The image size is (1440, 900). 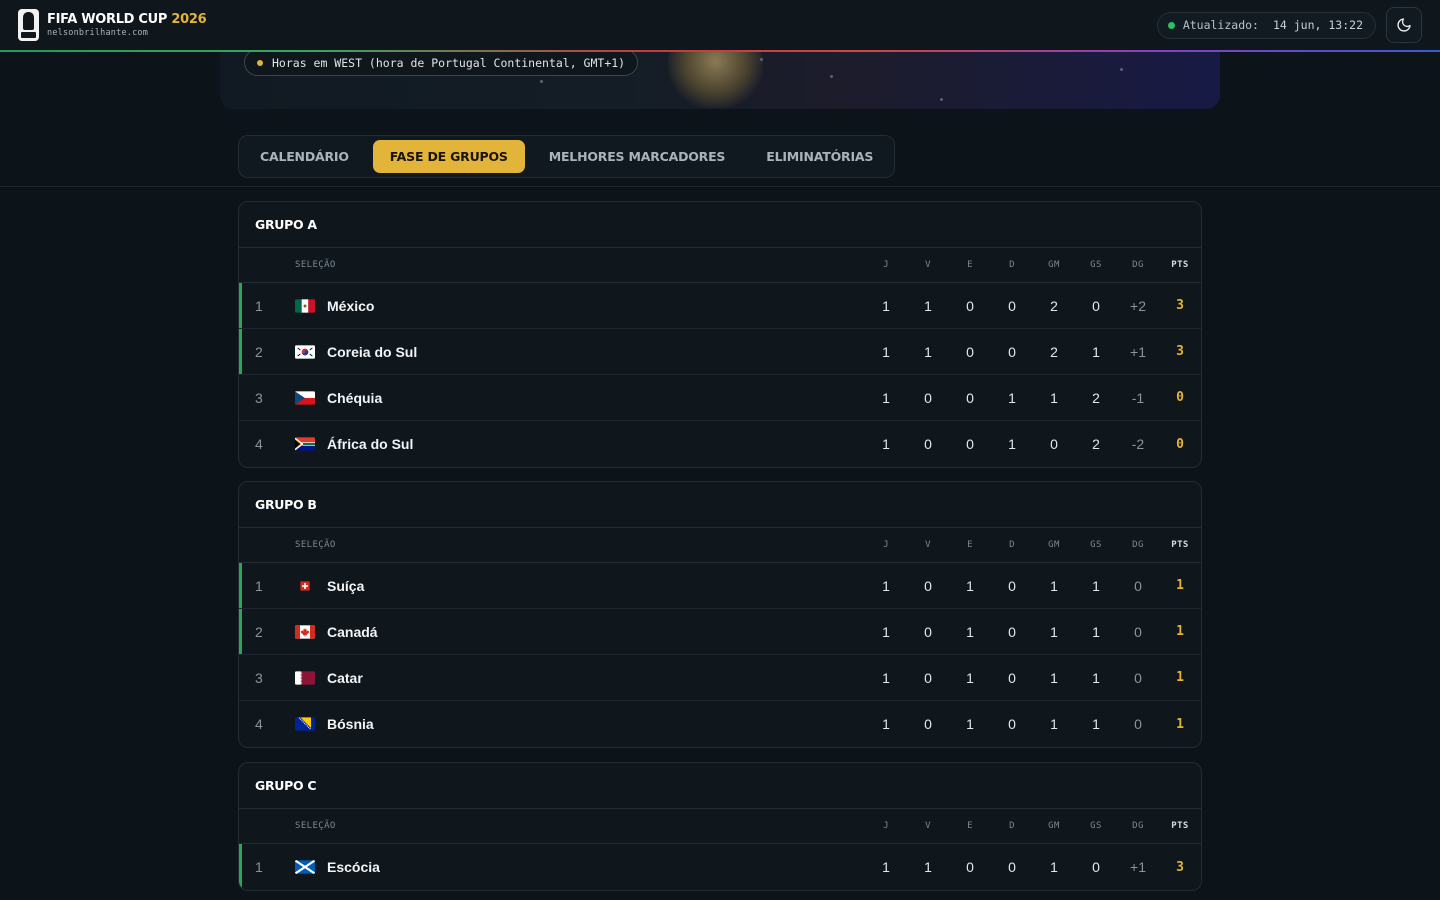 I want to click on tab-eliminatorias: ELIMINATÓRIAS, so click(x=819, y=156).